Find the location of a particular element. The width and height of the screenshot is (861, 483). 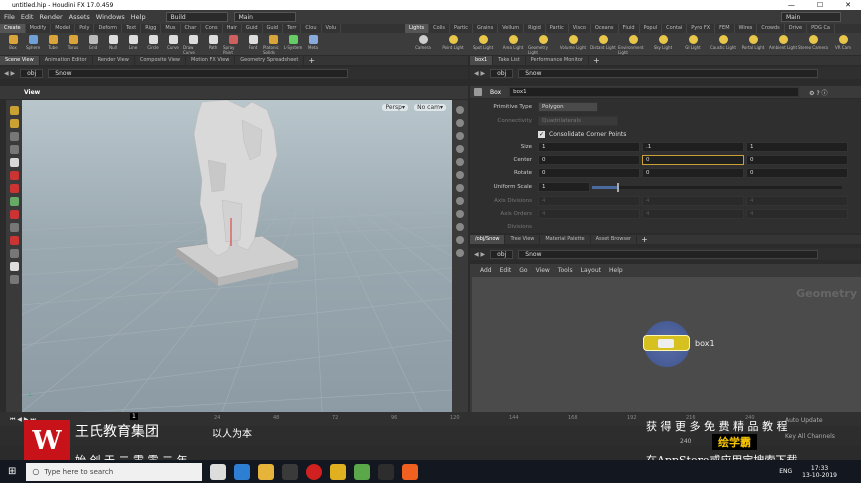

connectivity-menu: Quadrilaterals is located at coordinates (578, 121).